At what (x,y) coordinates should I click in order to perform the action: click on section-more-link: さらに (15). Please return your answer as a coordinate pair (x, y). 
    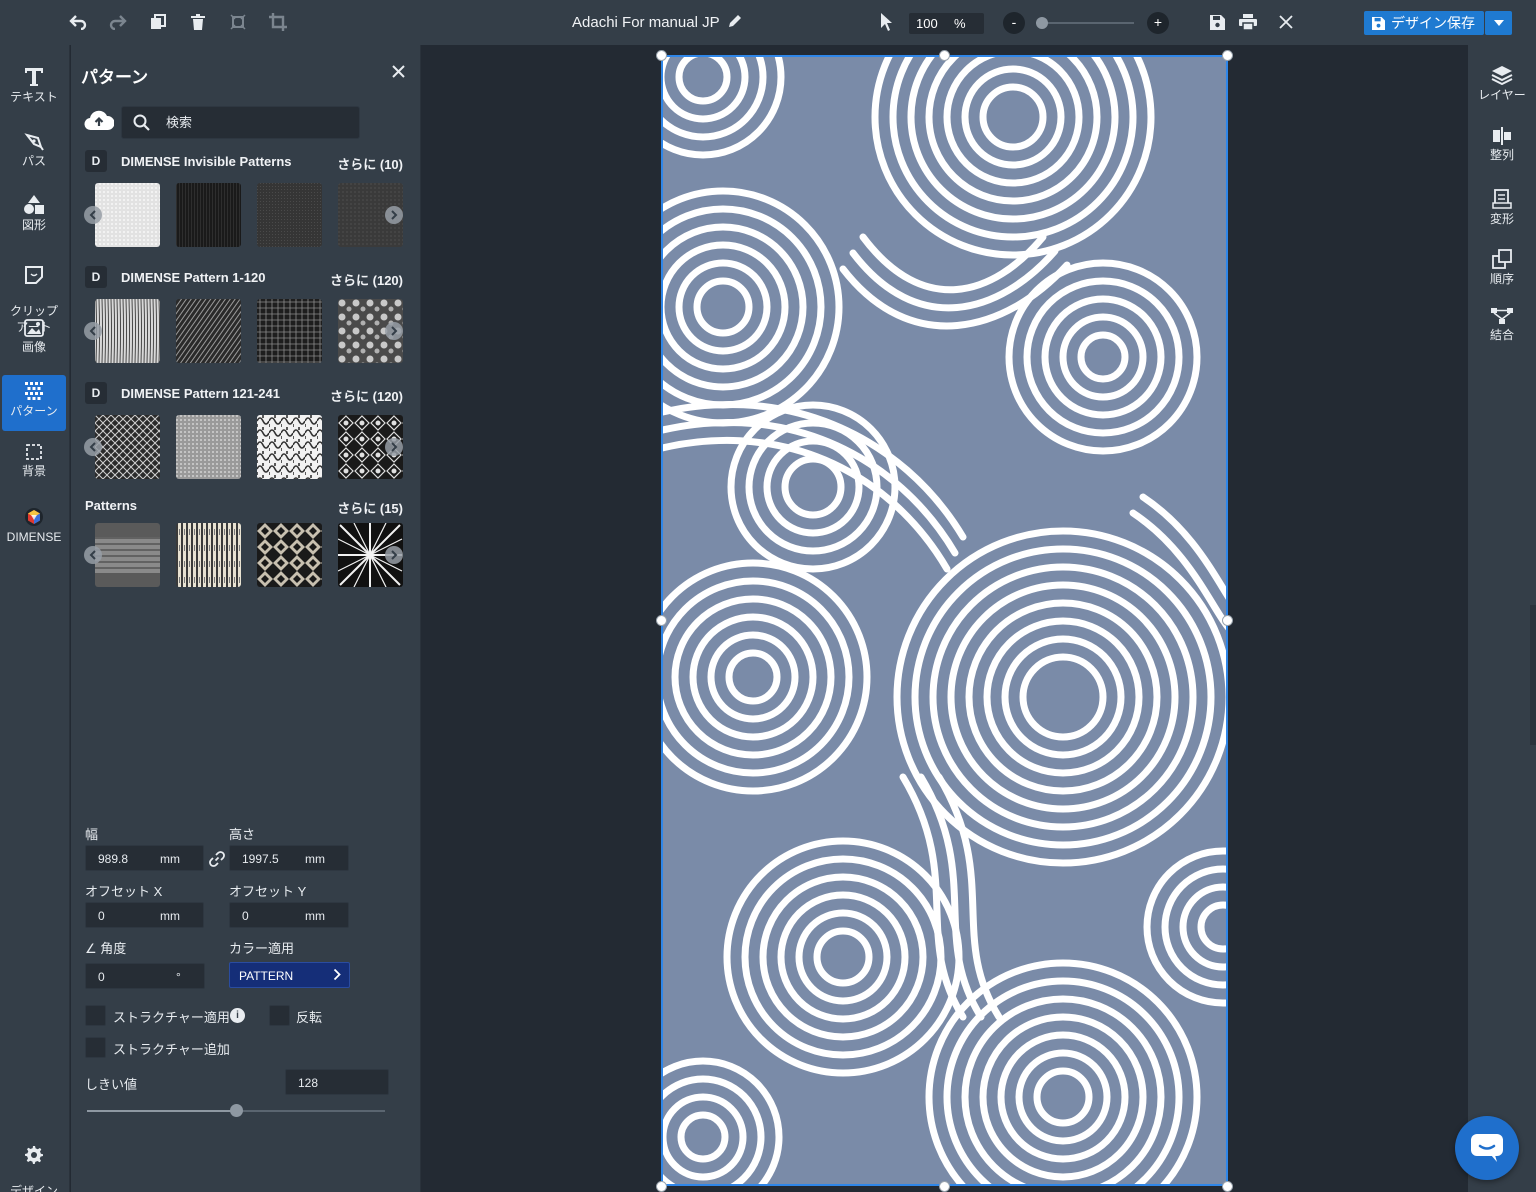
    Looking at the image, I should click on (370, 507).